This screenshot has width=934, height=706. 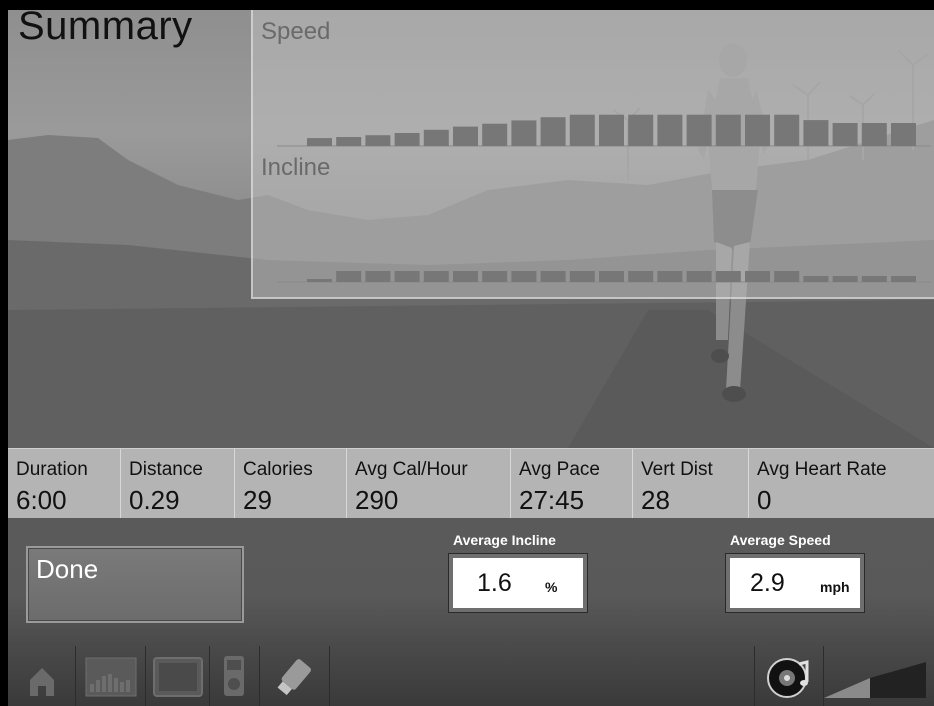 I want to click on ipod-button, so click(x=235, y=676).